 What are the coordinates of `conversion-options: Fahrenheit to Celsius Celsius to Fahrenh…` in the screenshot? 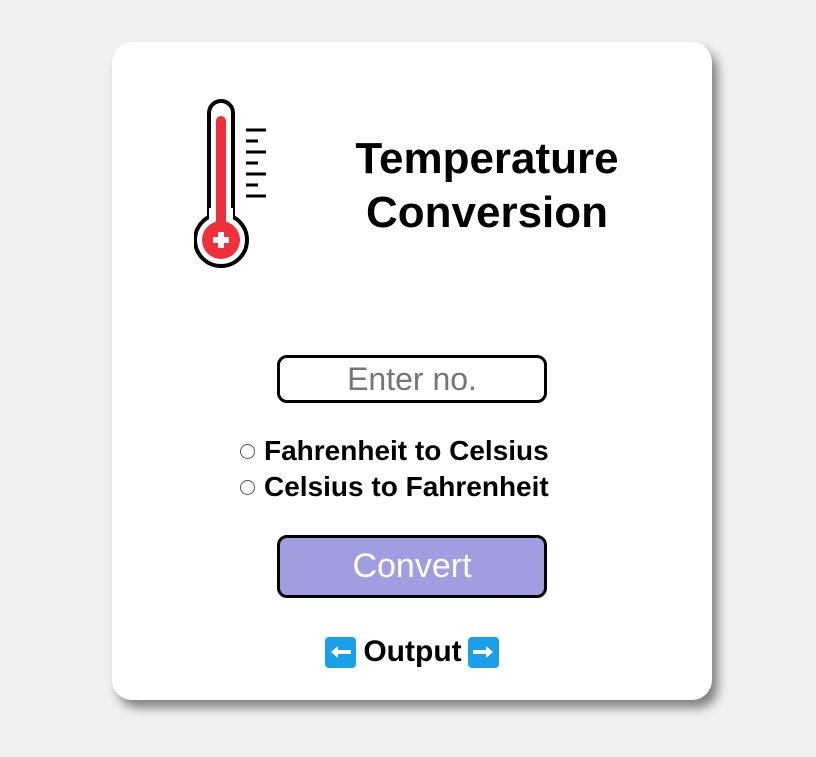 It's located at (420, 469).